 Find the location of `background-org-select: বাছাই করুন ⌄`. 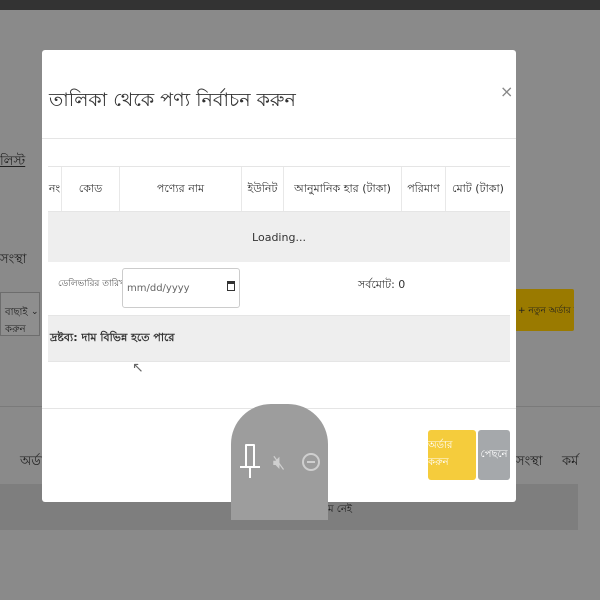

background-org-select: বাছাই করুন ⌄ is located at coordinates (20, 314).